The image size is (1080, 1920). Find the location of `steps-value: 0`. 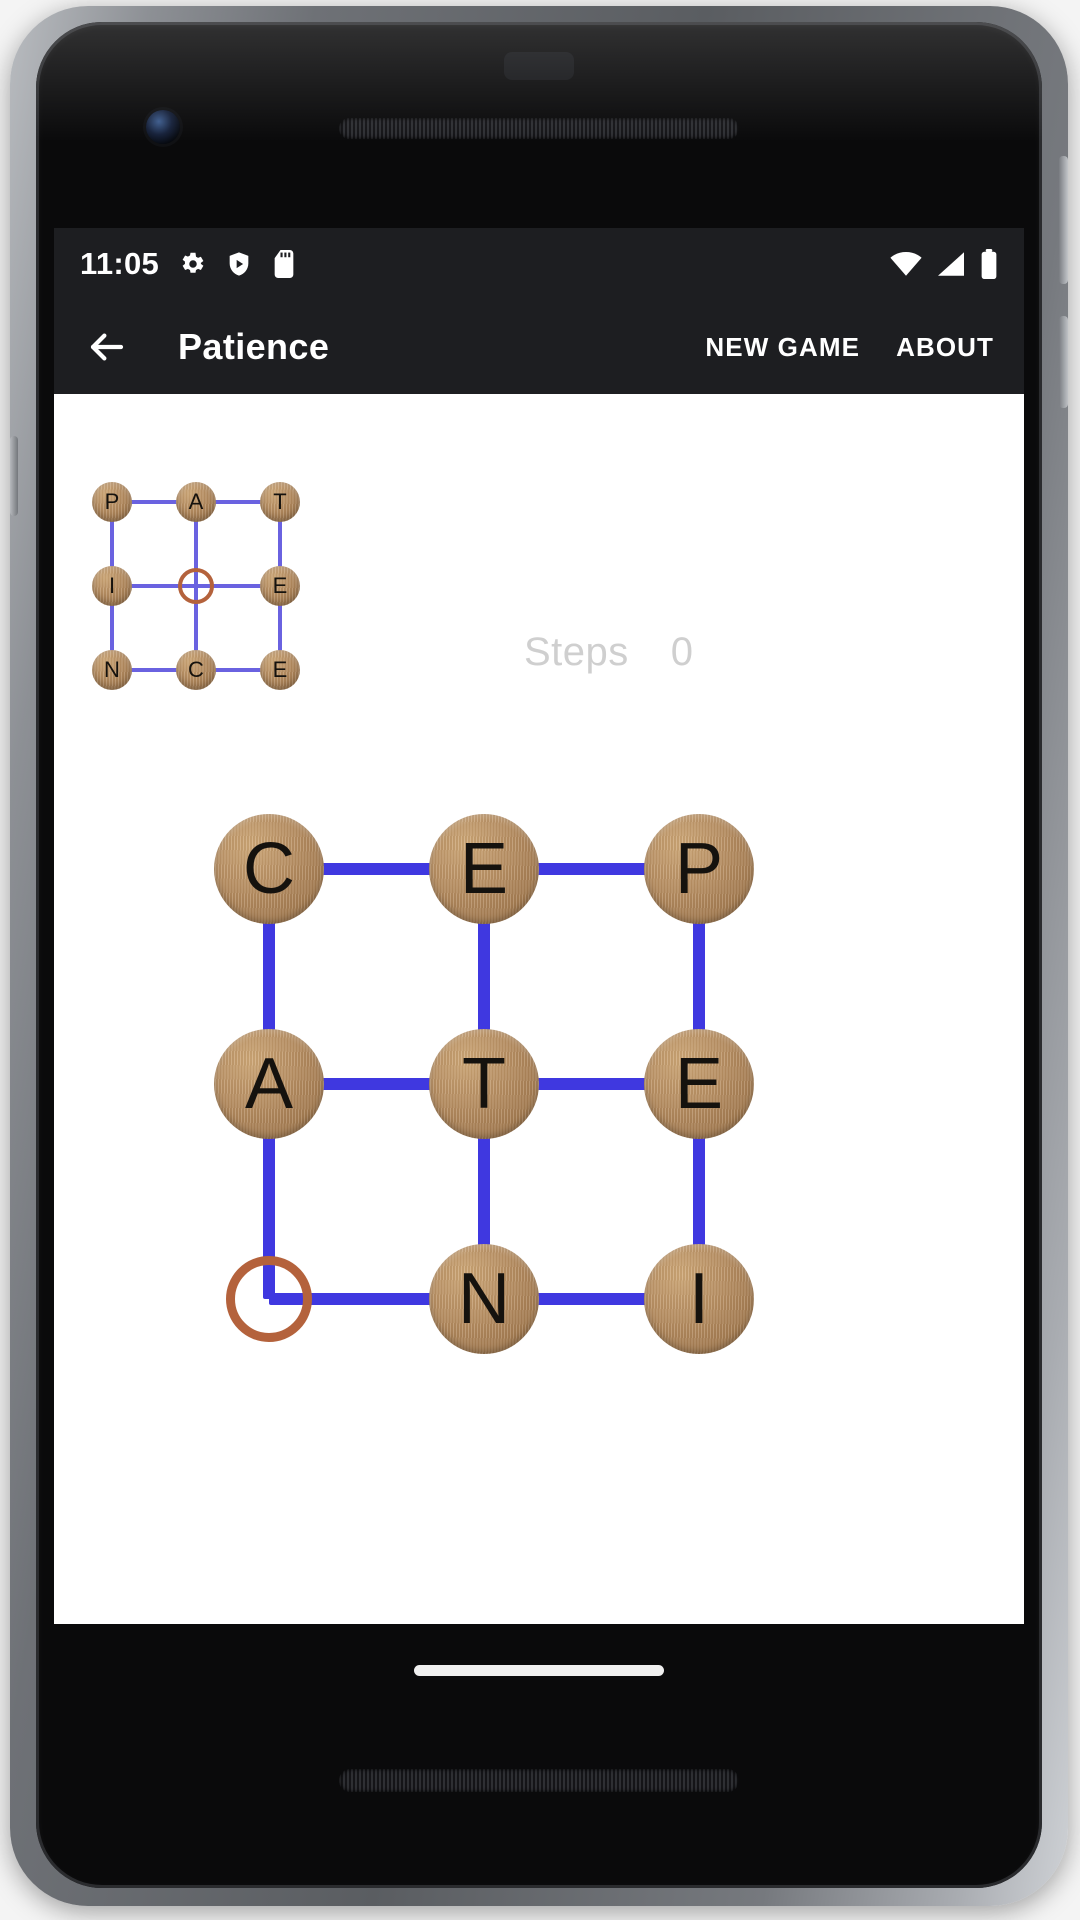

steps-value: 0 is located at coordinates (682, 652).